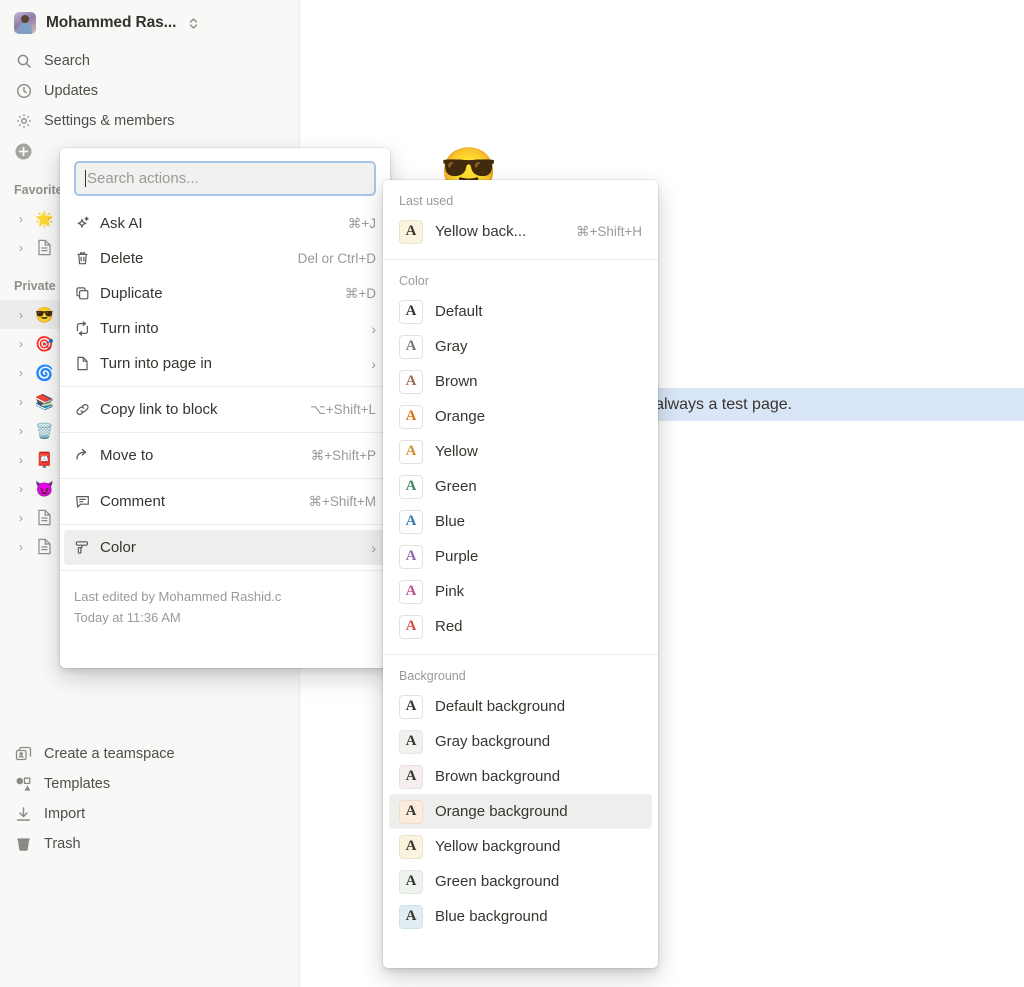 This screenshot has width=1024, height=987. Describe the element at coordinates (500, 706) in the screenshot. I see `color-item-label: Default background` at that location.